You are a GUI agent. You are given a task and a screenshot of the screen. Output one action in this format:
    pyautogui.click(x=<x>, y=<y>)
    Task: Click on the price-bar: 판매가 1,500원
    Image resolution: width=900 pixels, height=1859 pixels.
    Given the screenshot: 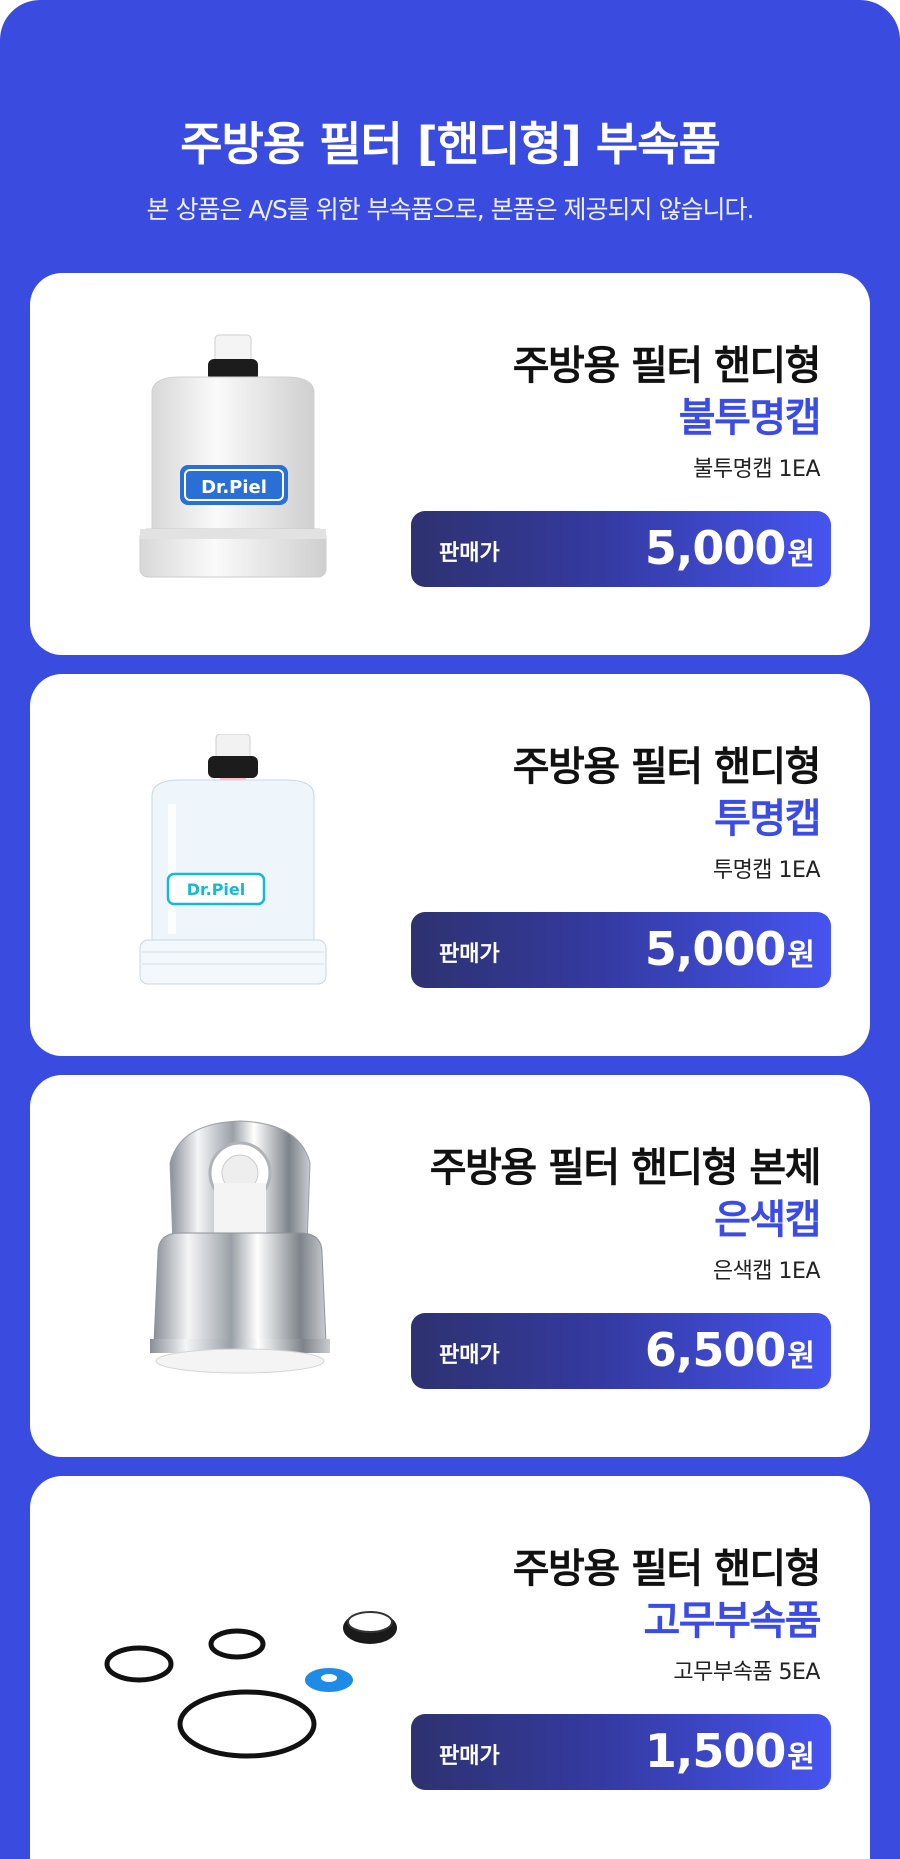 What is the action you would take?
    pyautogui.click(x=621, y=1752)
    